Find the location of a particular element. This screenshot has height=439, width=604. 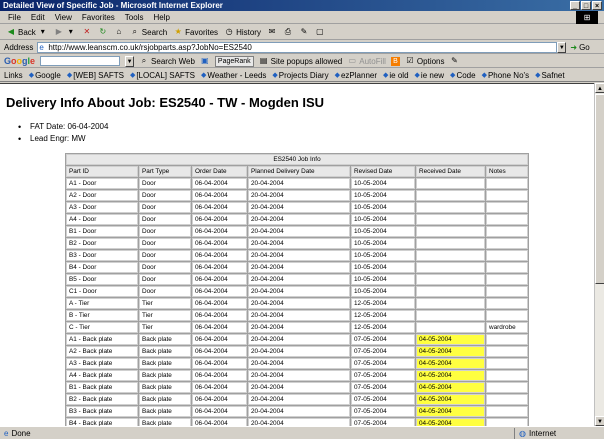

cell-received-date: 04-05-2004 is located at coordinates (450, 363).